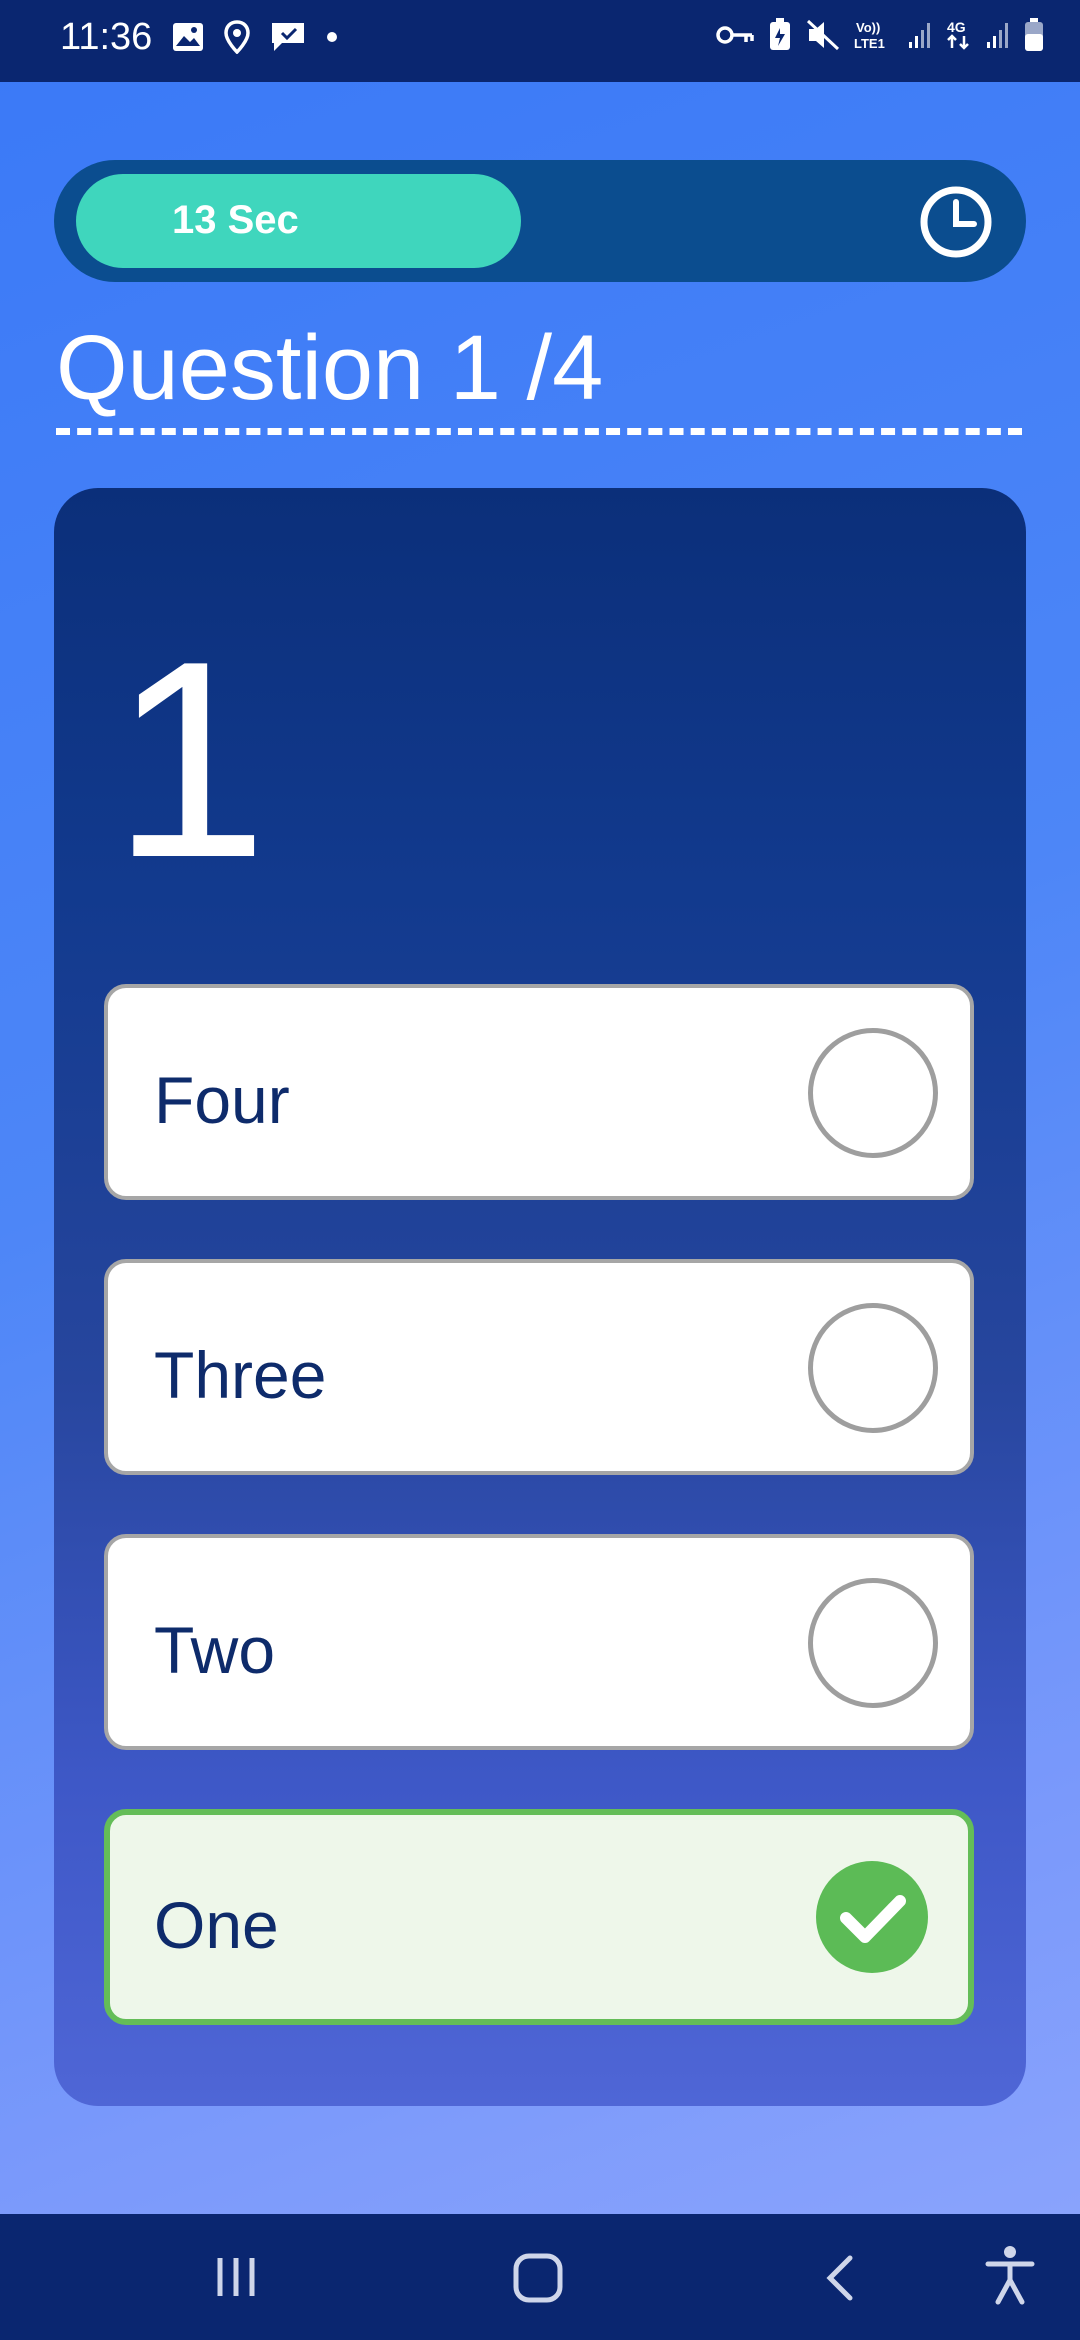 The width and height of the screenshot is (1080, 2340). I want to click on svg-text: 4G, so click(956, 27).